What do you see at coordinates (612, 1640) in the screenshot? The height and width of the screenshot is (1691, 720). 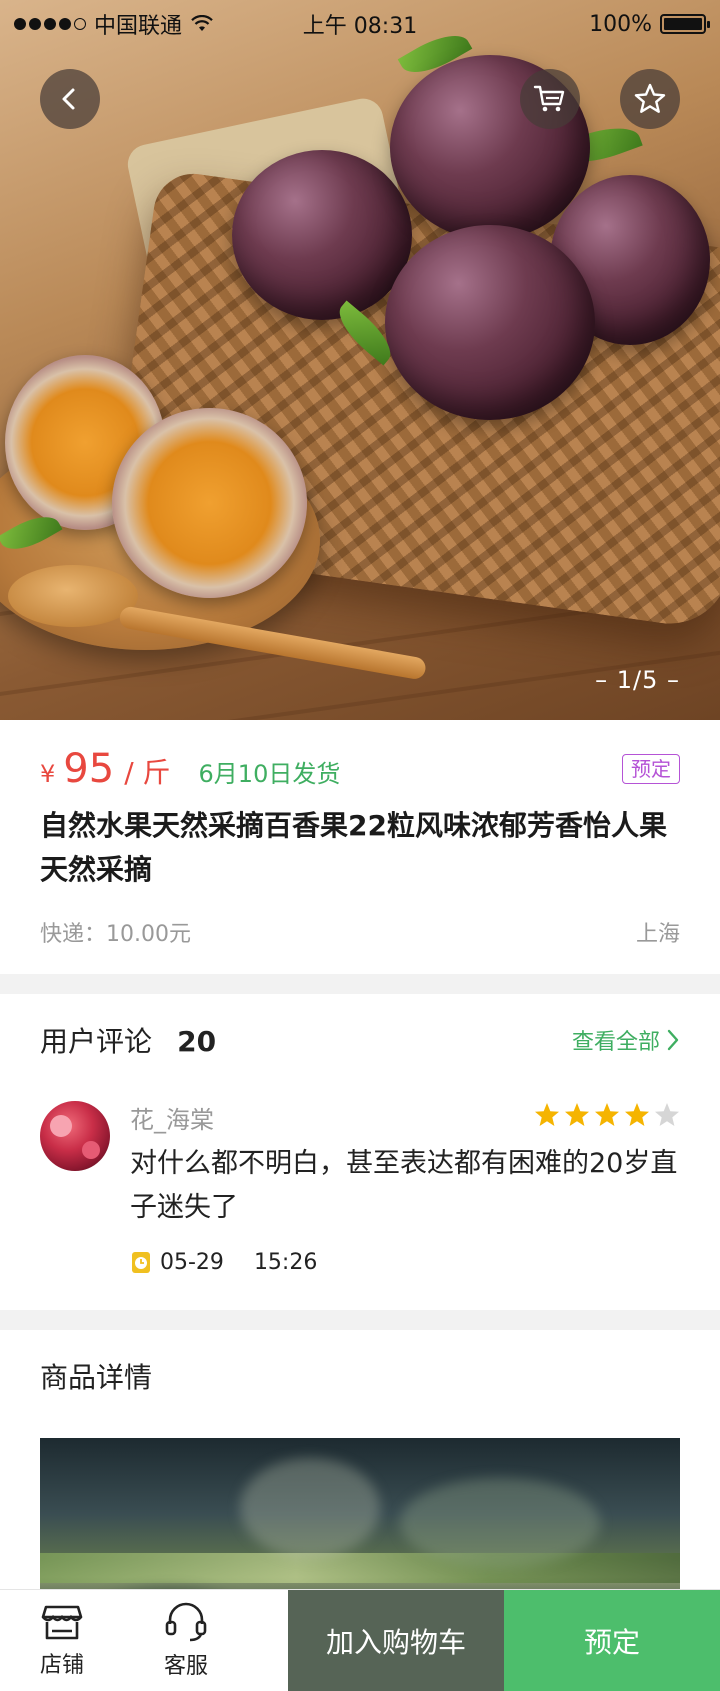 I see `preorder-button: 预定` at bounding box center [612, 1640].